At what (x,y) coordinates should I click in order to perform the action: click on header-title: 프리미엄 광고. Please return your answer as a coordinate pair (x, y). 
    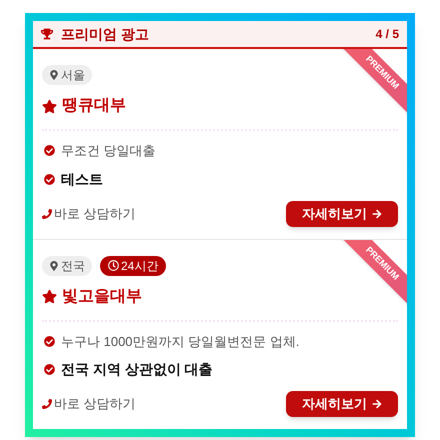
    Looking at the image, I should click on (105, 34).